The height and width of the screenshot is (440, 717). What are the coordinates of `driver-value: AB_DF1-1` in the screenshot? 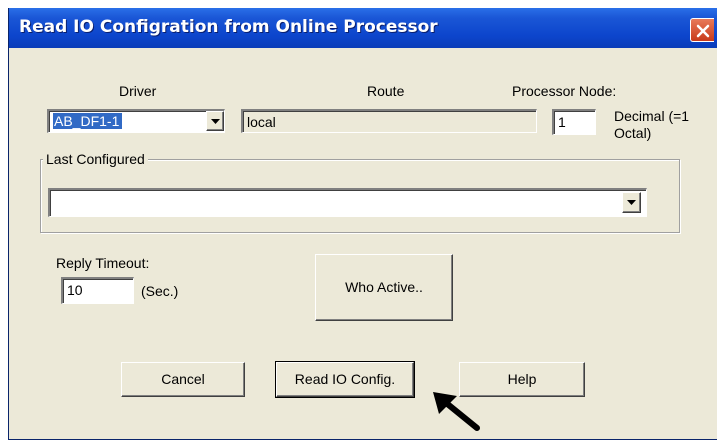 It's located at (88, 121).